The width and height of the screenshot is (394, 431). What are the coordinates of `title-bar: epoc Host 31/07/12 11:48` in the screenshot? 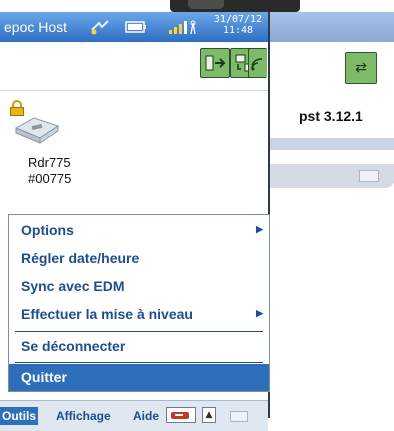 It's located at (134, 27).